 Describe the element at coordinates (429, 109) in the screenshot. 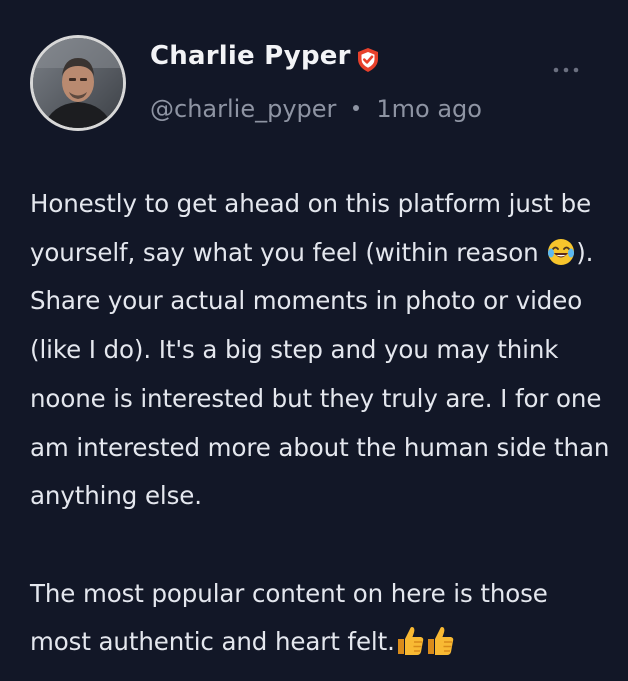

I see `post-time: 1mo ago` at that location.